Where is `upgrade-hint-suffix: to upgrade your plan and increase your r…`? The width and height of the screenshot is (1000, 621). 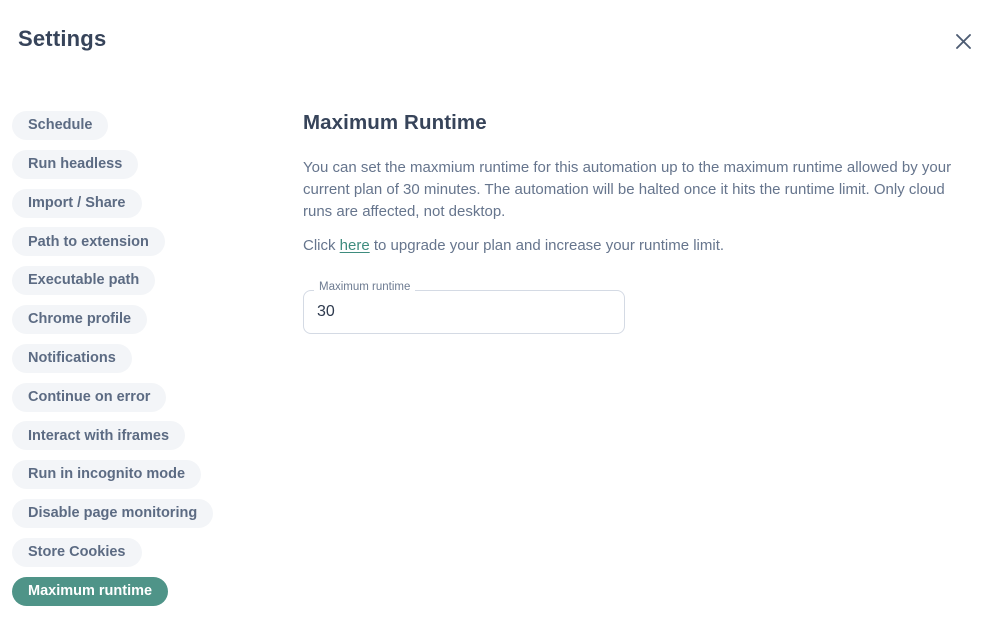 upgrade-hint-suffix: to upgrade your plan and increase your r… is located at coordinates (547, 246).